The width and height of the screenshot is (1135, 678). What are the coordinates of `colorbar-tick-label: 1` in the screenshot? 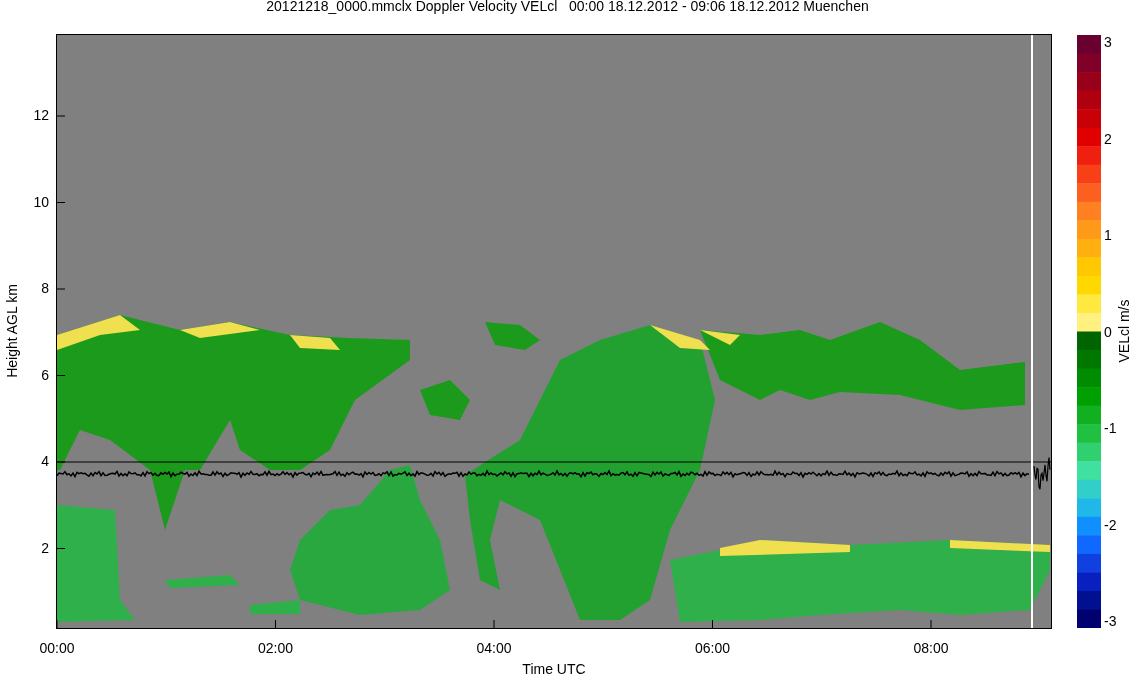 It's located at (1108, 235).